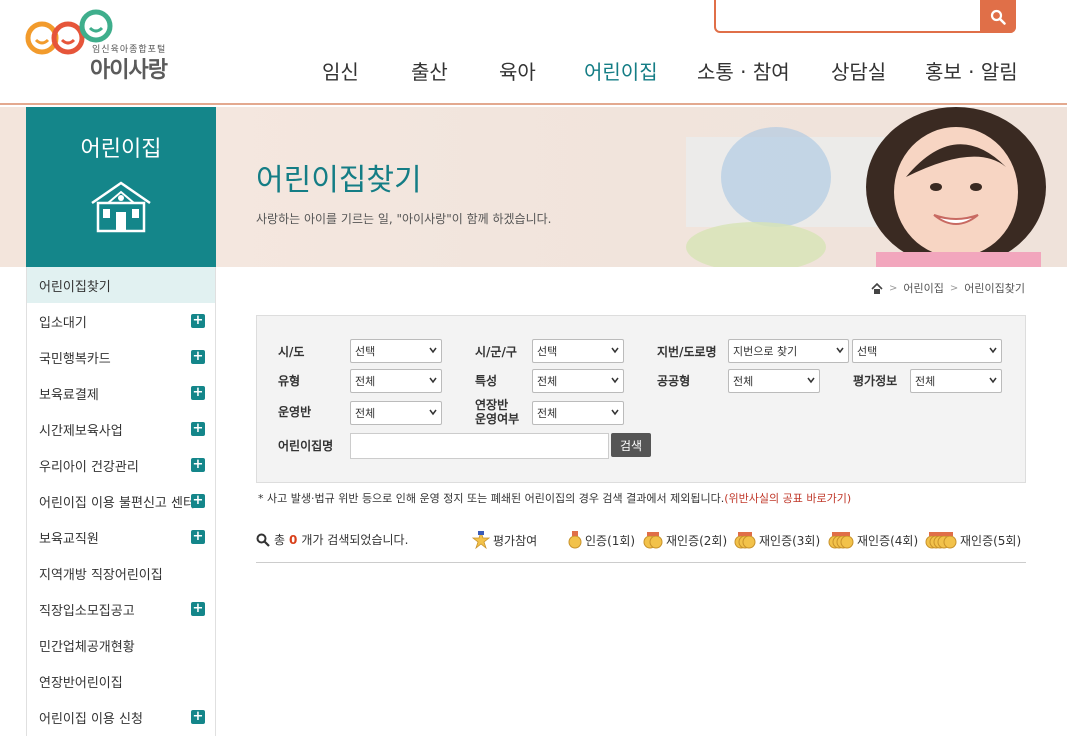 This screenshot has width=1067, height=736. I want to click on class-select-value: 전체, so click(365, 413).